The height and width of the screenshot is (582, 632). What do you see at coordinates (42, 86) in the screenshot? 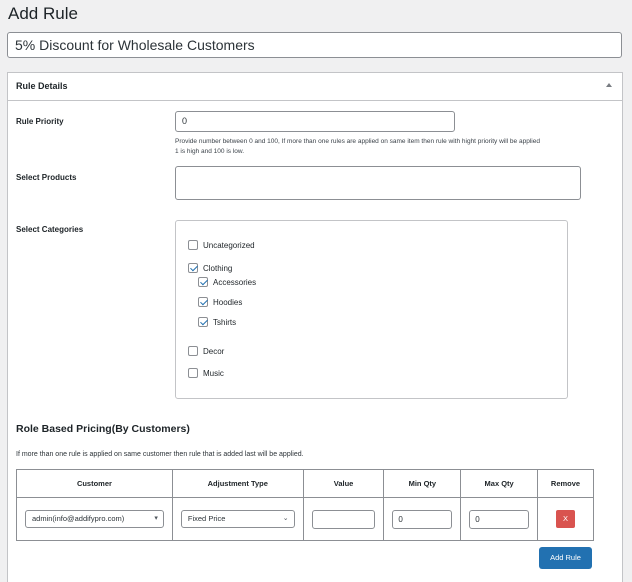
I see `metabox-title: Rule Details` at bounding box center [42, 86].